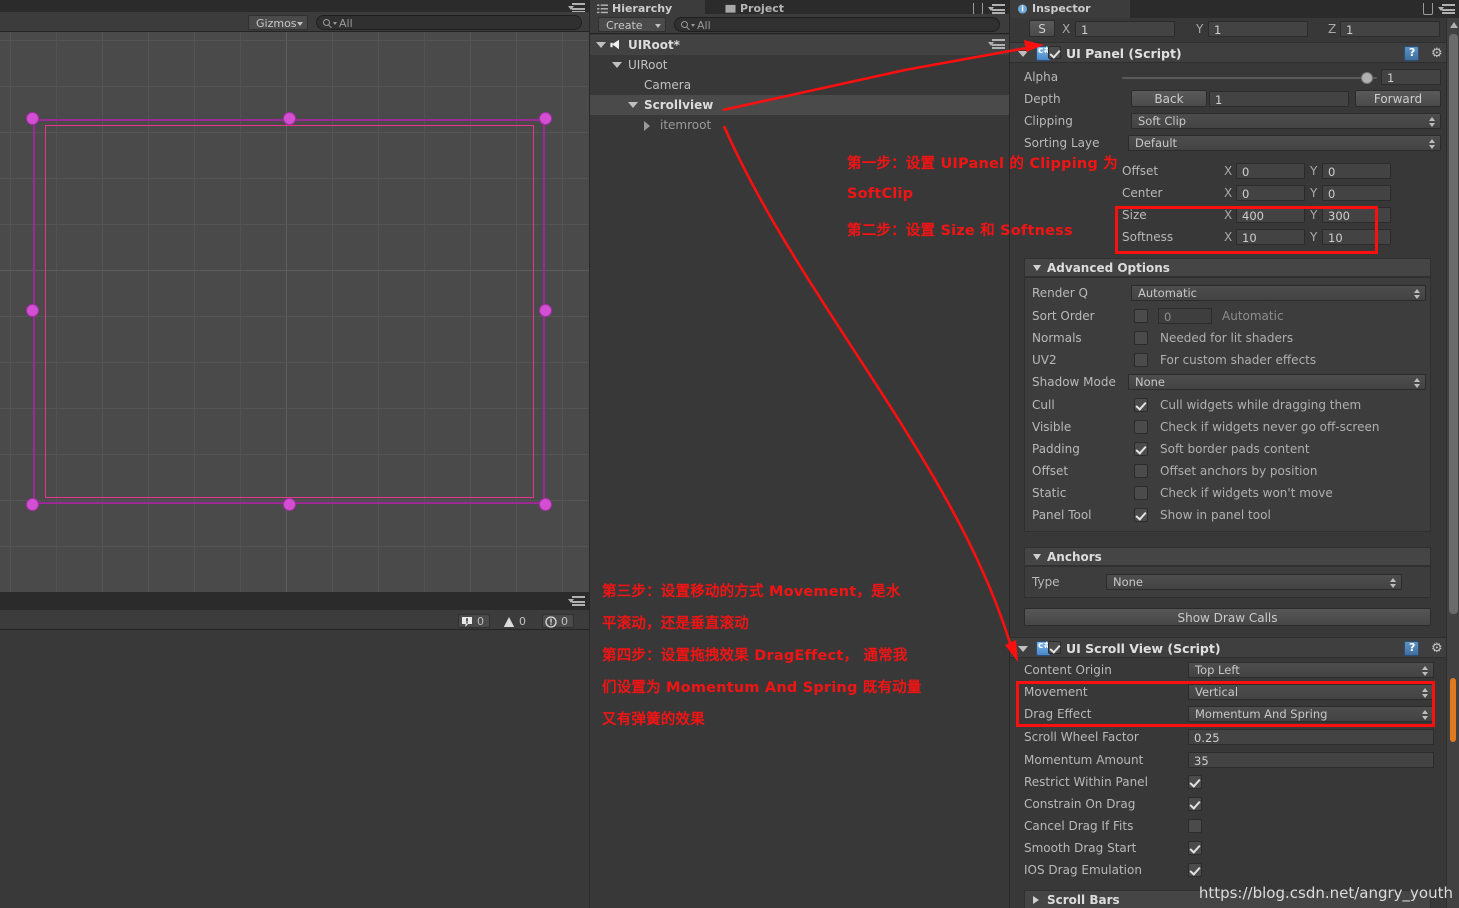 The image size is (1459, 908). I want to click on scene-handle-bottom-center, so click(289, 504).